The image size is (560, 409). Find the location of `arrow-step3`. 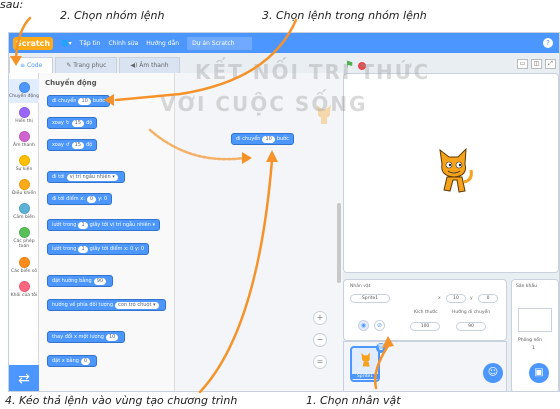

arrow-step3 is located at coordinates (206, 60).